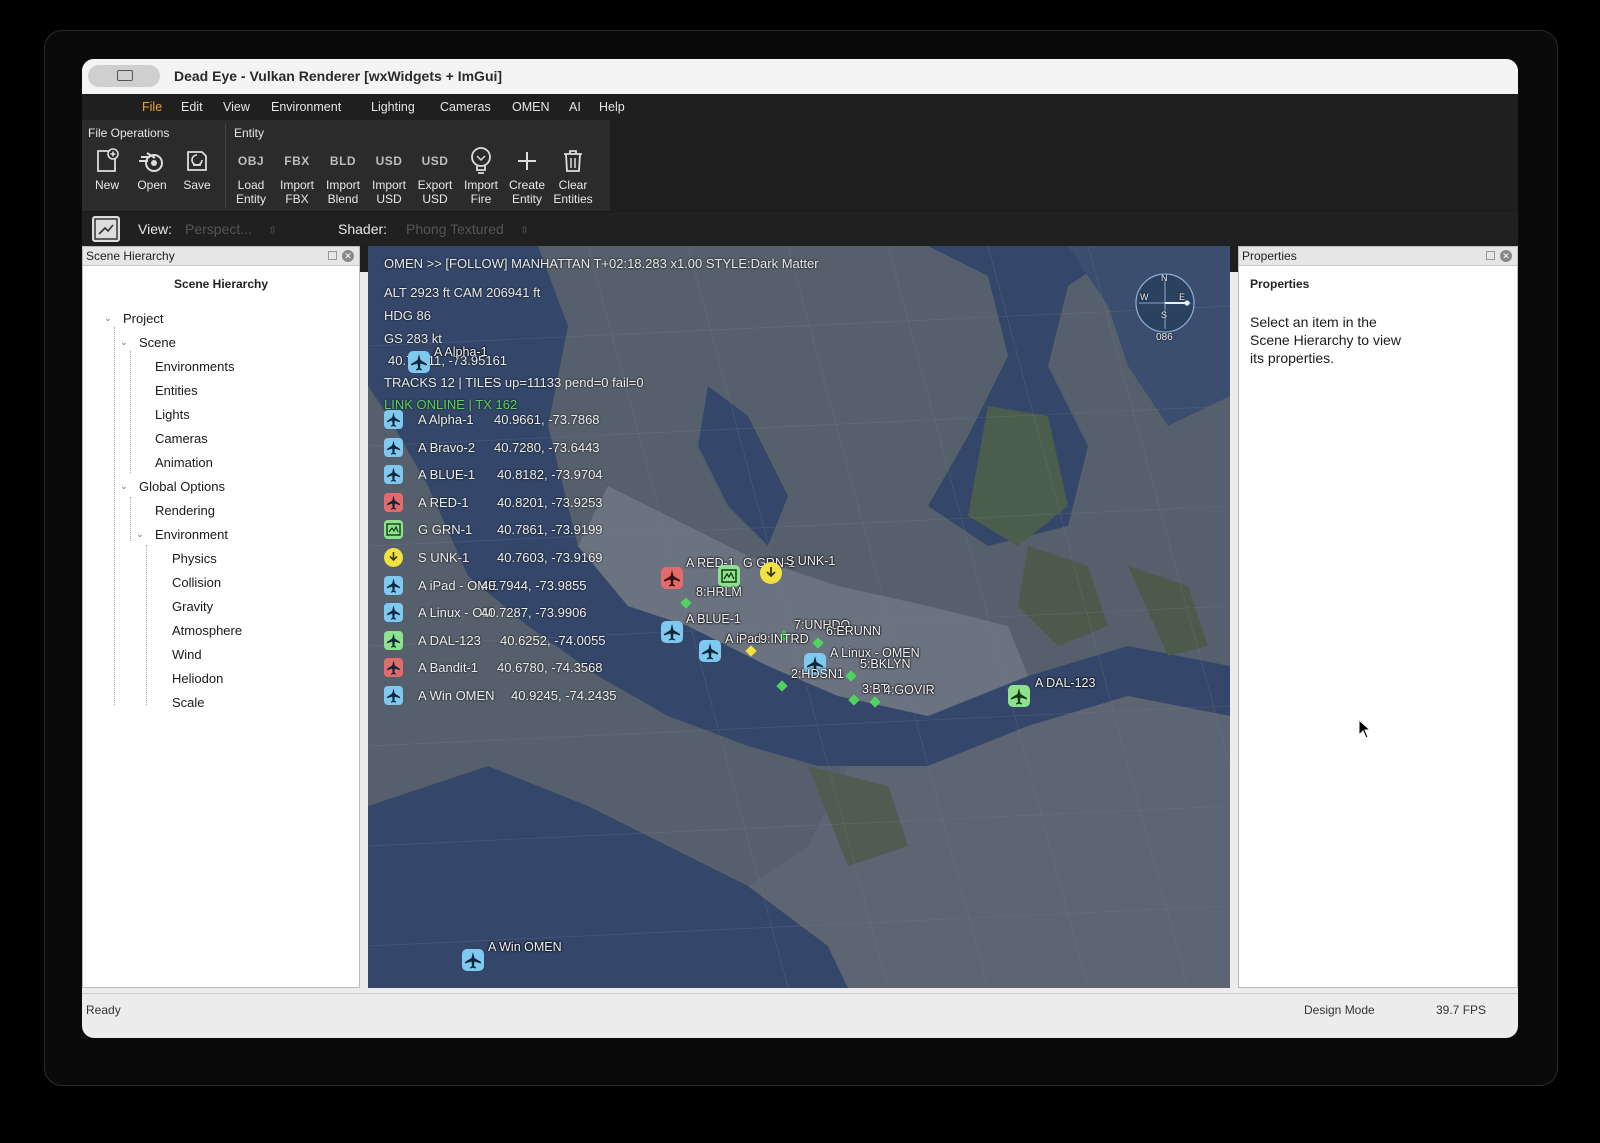  Describe the element at coordinates (182, 486) in the screenshot. I see `tree-label: Global Options` at that location.